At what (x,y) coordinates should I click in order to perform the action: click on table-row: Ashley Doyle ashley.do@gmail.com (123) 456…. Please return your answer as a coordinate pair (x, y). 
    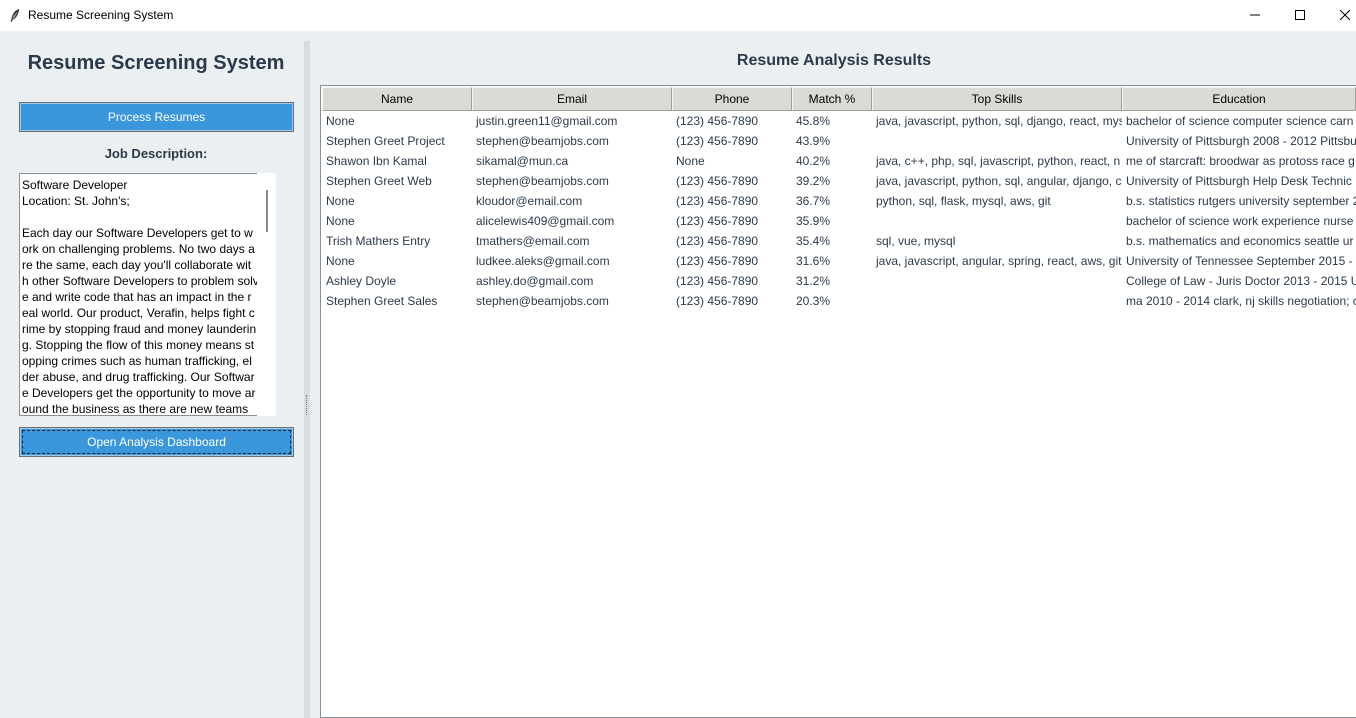
    Looking at the image, I should click on (839, 281).